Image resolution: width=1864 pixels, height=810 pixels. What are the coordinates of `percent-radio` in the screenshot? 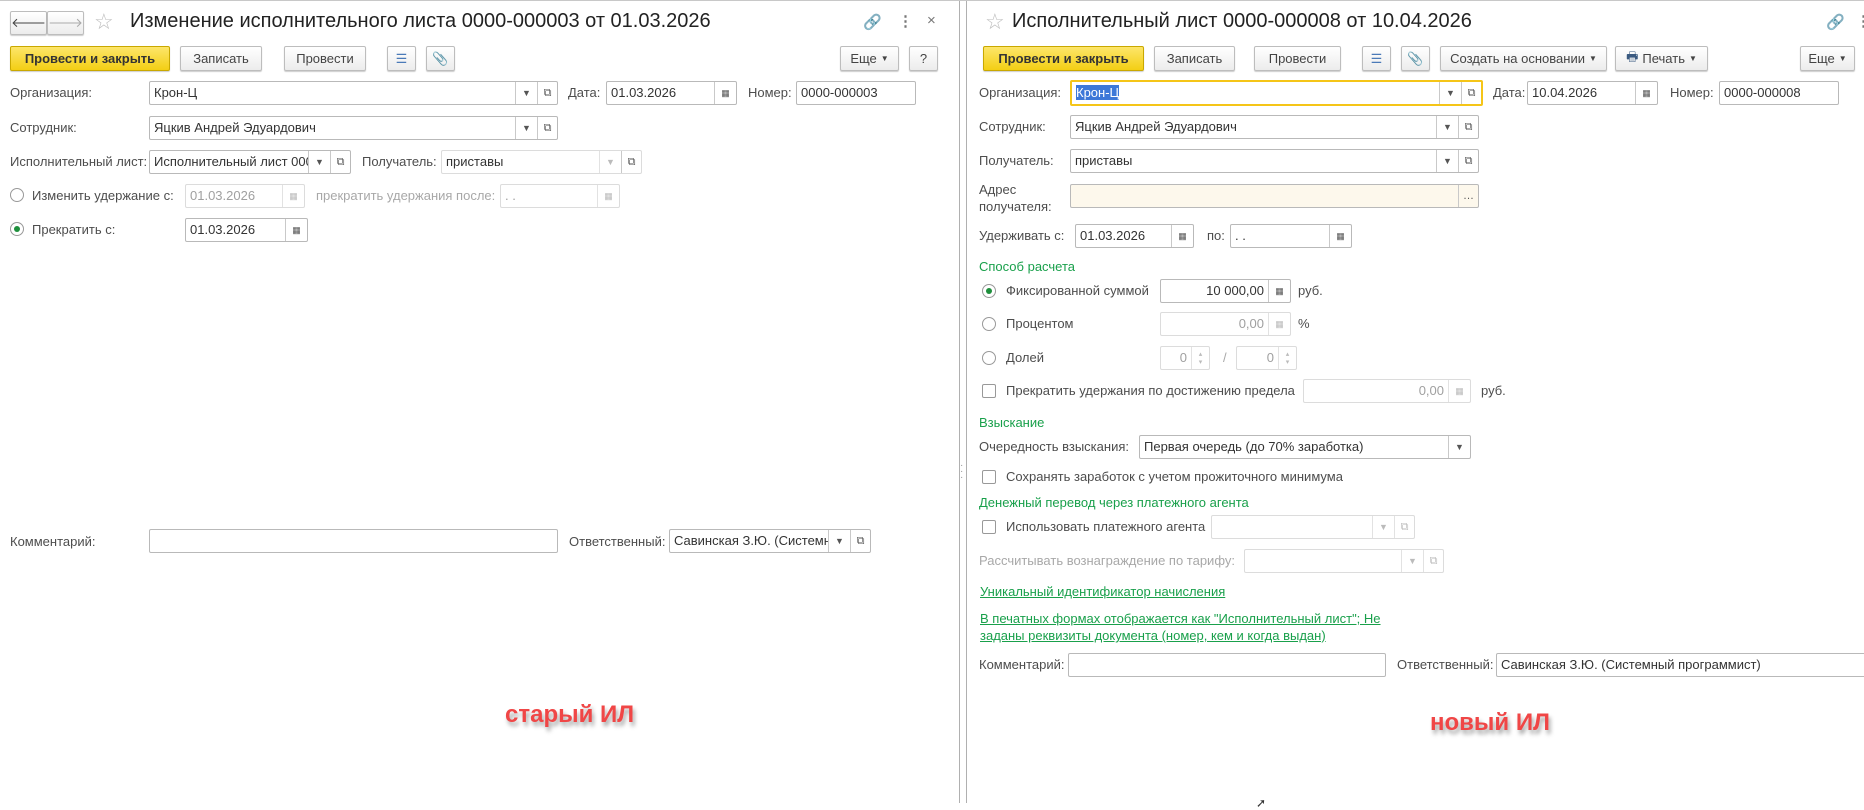 It's located at (989, 324).